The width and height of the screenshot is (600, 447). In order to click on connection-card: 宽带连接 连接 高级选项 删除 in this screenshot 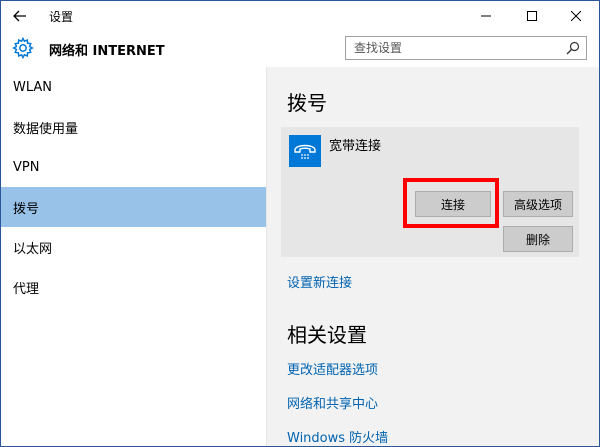, I will do `click(430, 192)`.